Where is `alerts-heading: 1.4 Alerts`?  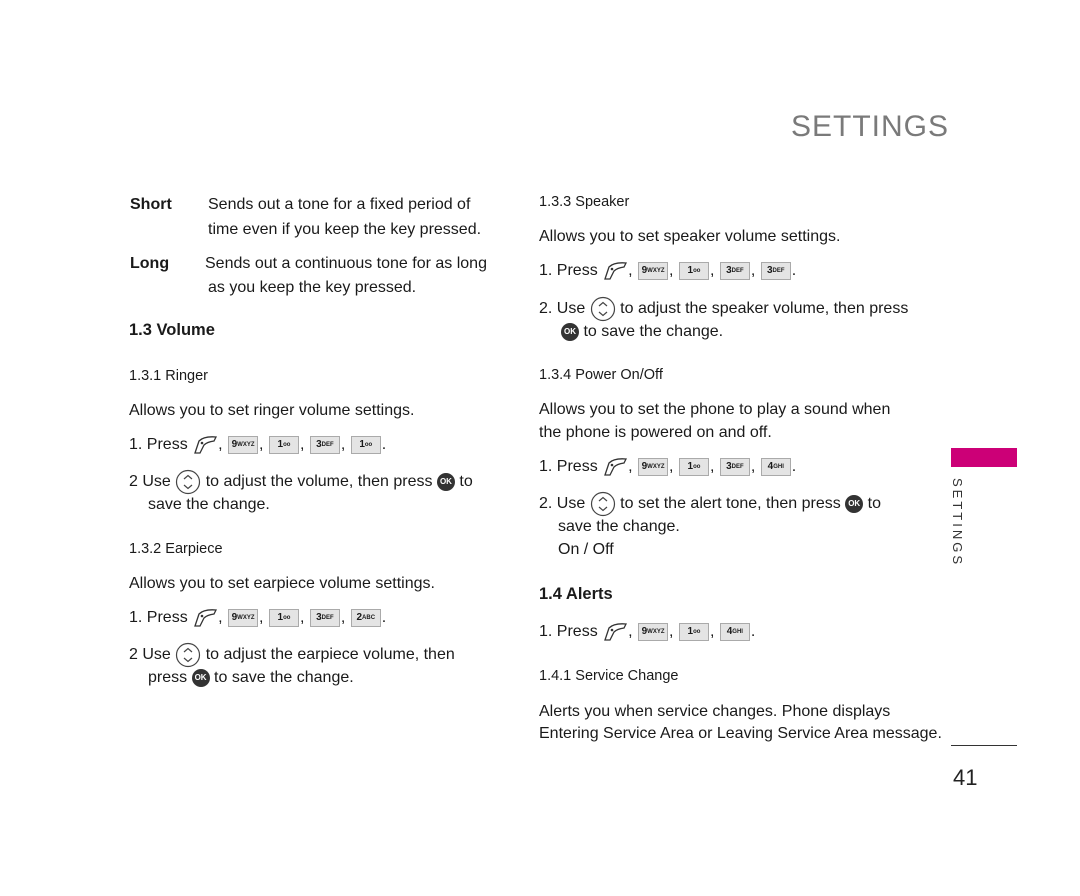 alerts-heading: 1.4 Alerts is located at coordinates (576, 594).